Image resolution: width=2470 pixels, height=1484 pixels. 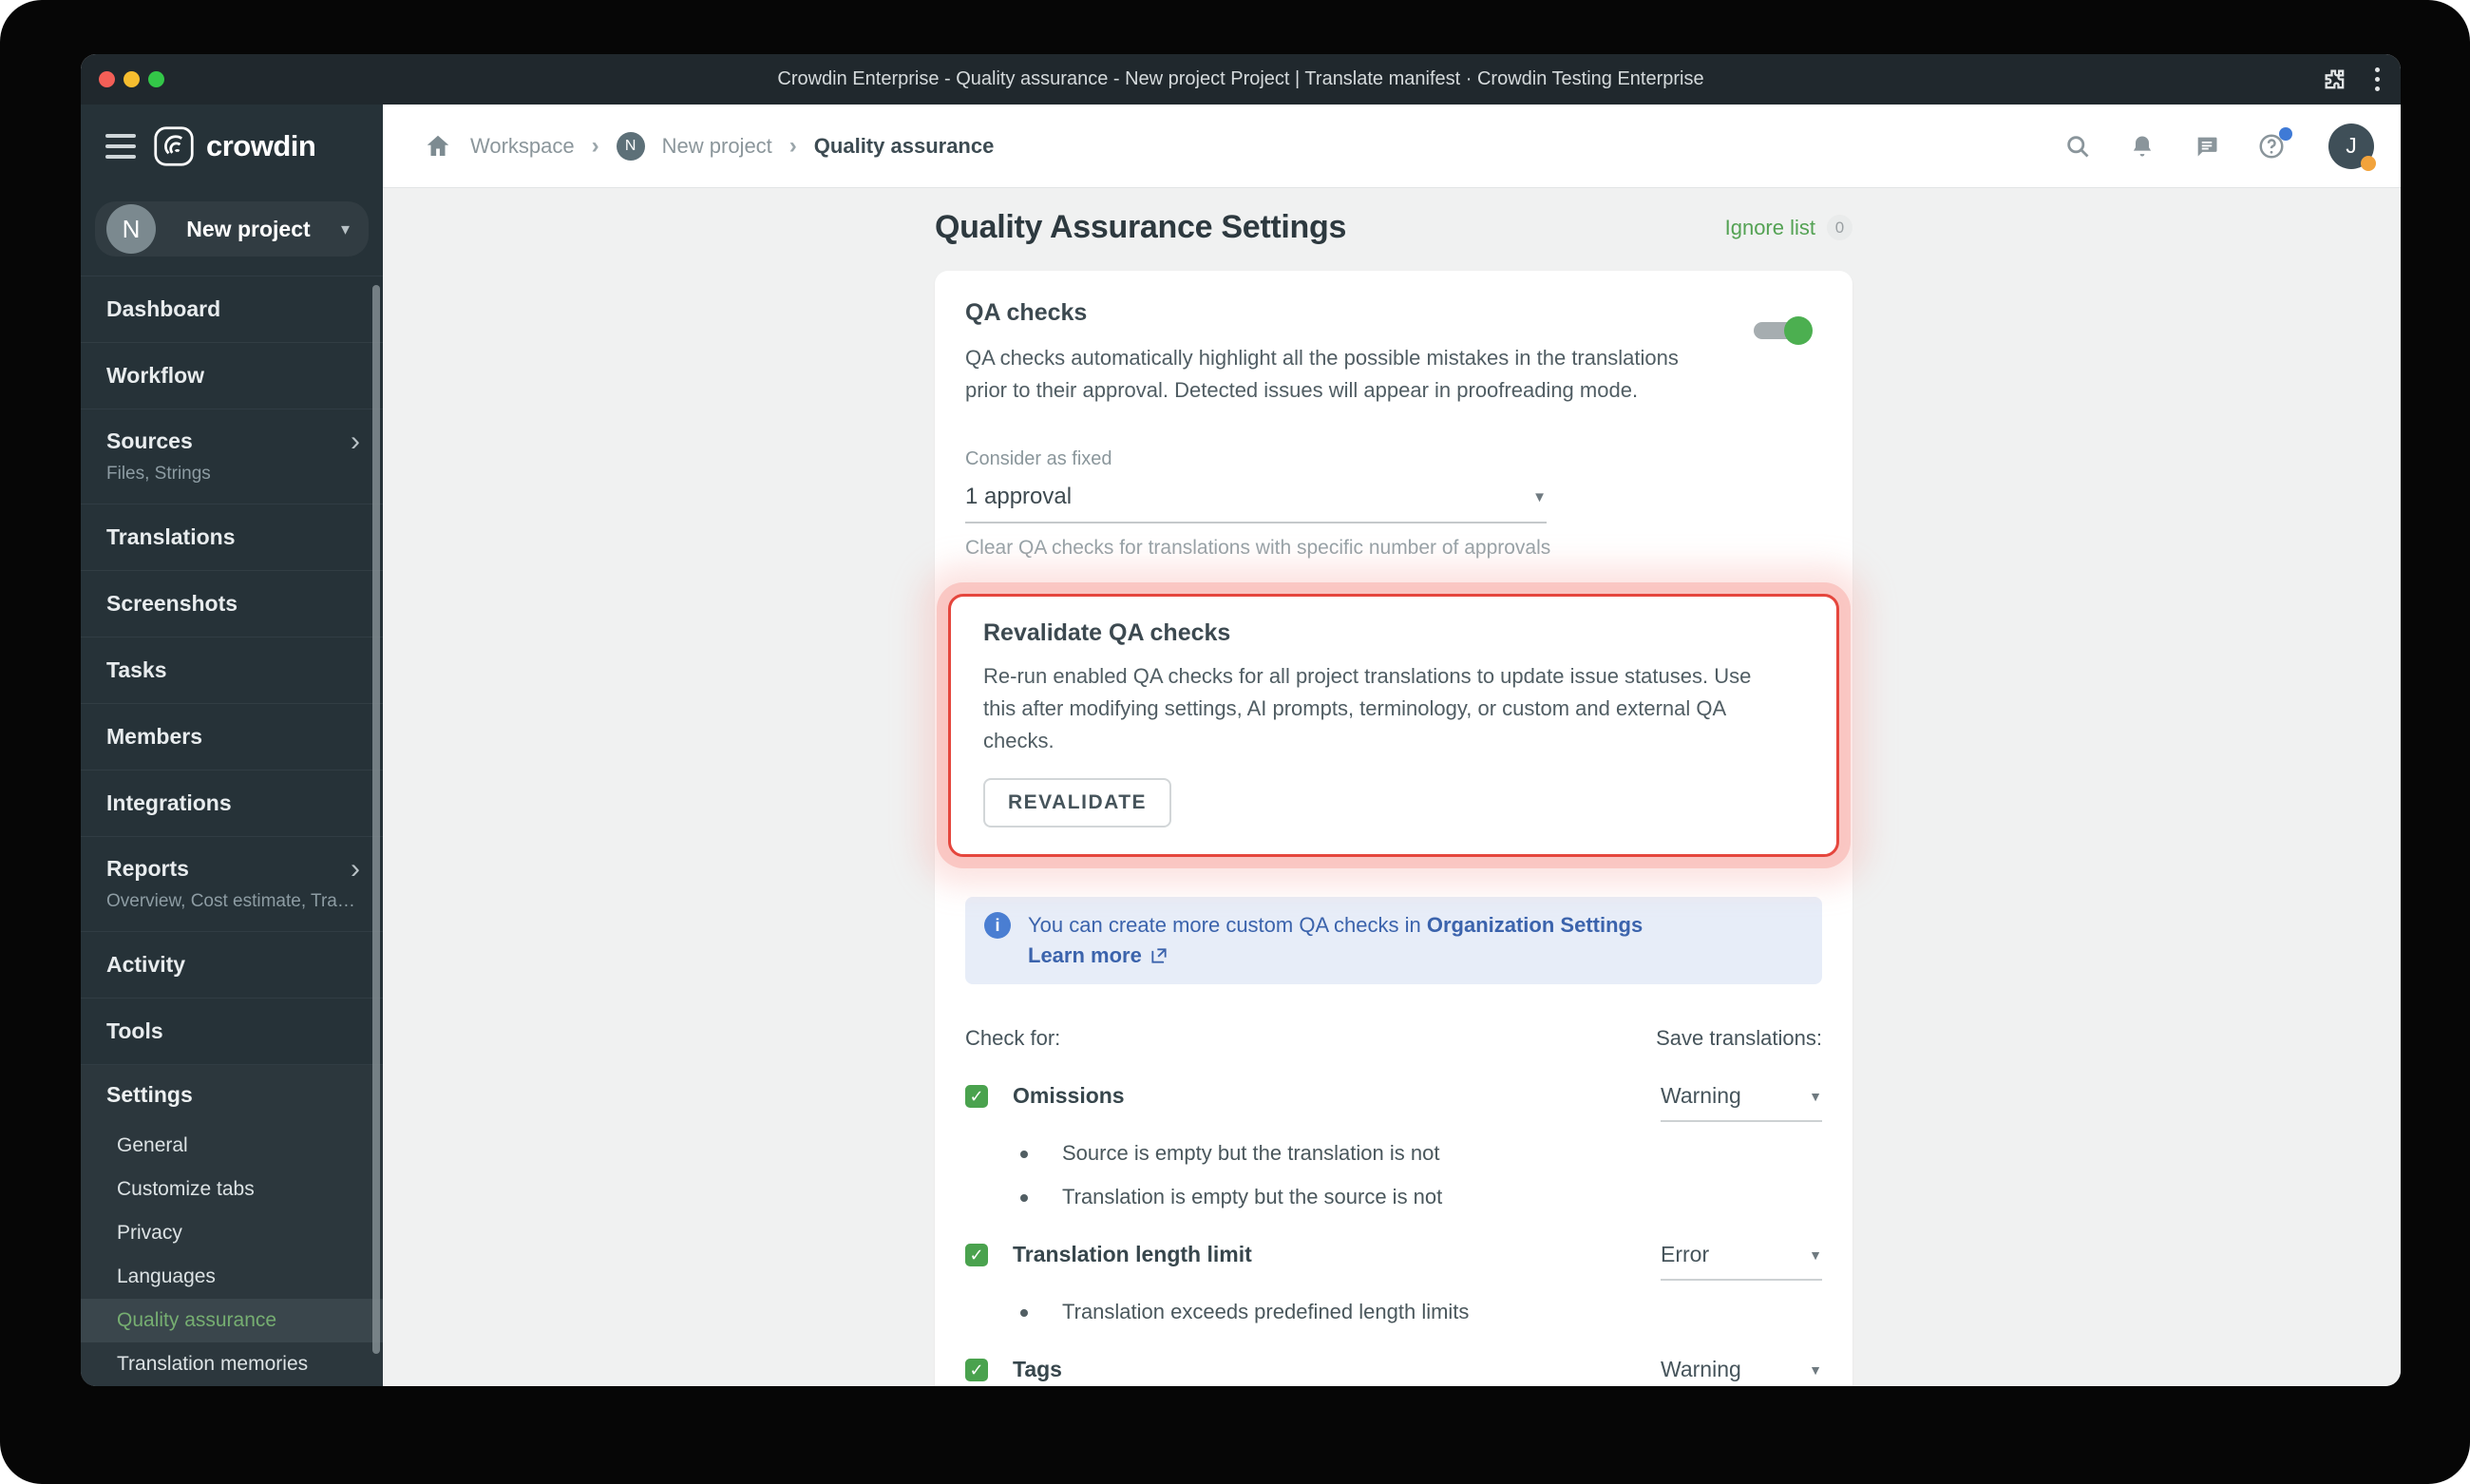 What do you see at coordinates (2274, 144) in the screenshot?
I see `help-icon` at bounding box center [2274, 144].